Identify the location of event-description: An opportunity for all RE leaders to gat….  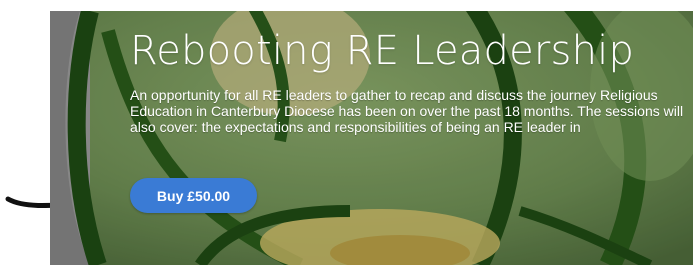
(407, 111).